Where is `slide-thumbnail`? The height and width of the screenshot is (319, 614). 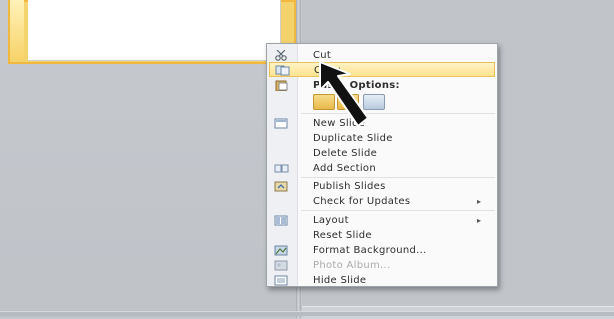
slide-thumbnail is located at coordinates (154, 30).